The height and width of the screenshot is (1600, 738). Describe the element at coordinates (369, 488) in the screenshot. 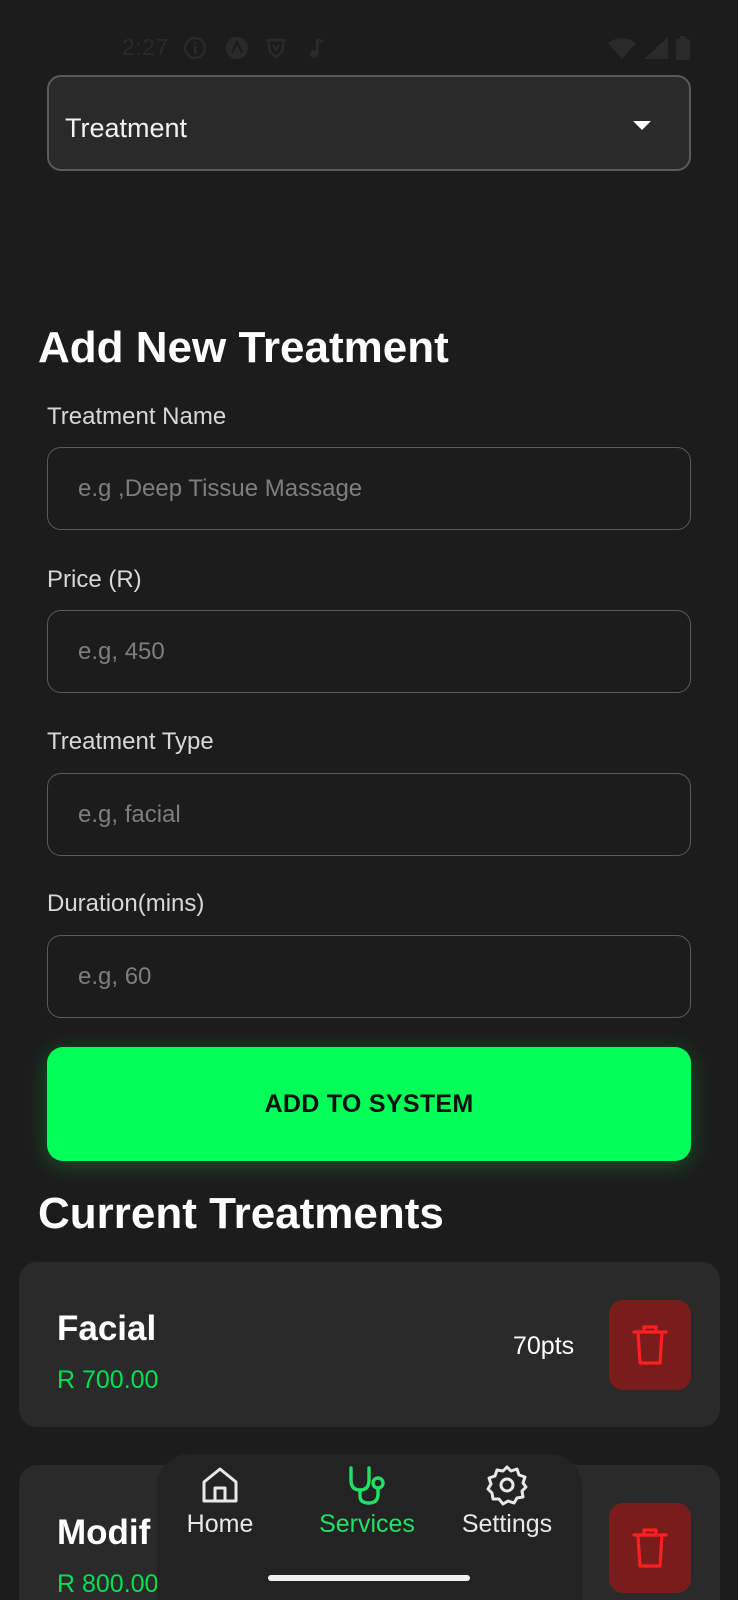

I see `treatment-name-input` at that location.